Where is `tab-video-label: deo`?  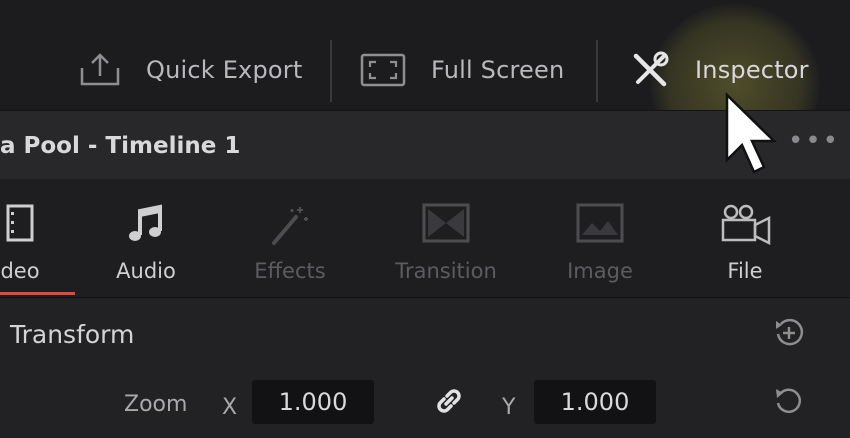
tab-video-label: deo is located at coordinates (20, 271).